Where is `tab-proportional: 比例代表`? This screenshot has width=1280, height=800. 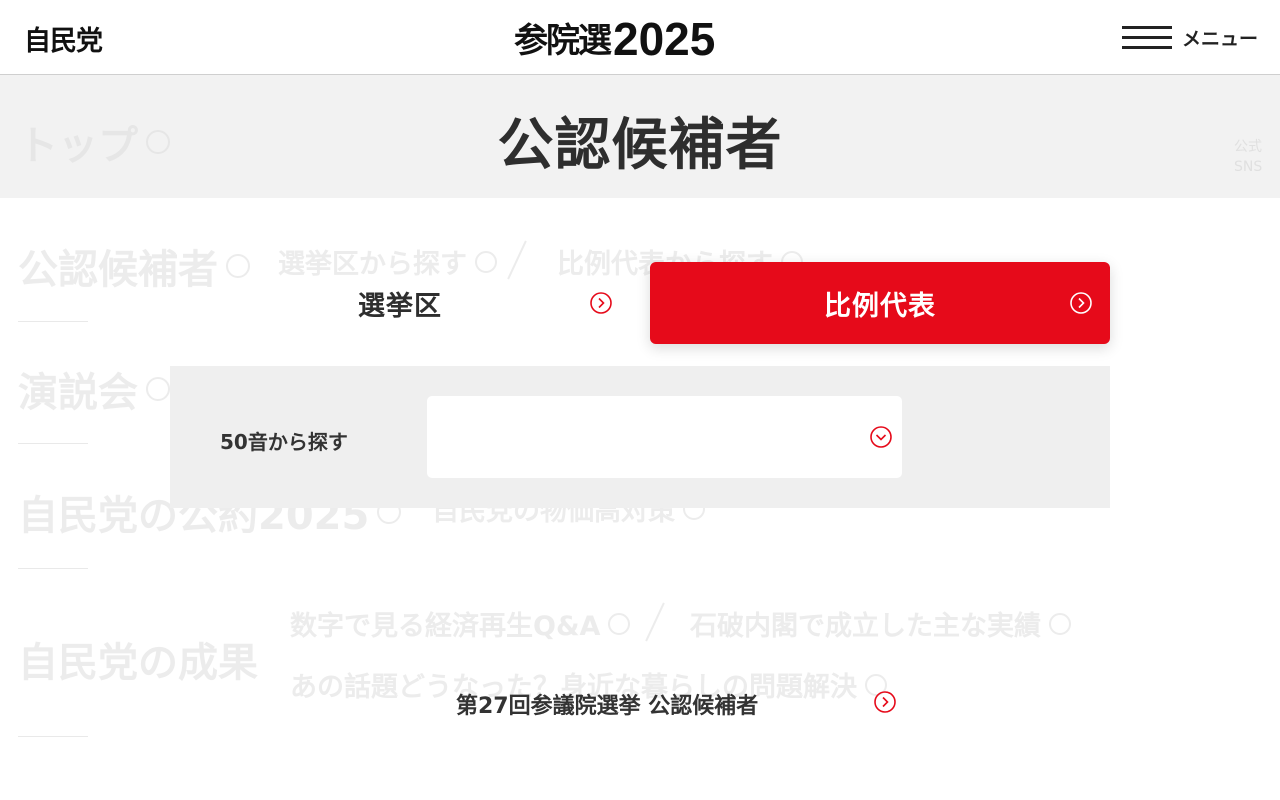 tab-proportional: 比例代表 is located at coordinates (880, 303).